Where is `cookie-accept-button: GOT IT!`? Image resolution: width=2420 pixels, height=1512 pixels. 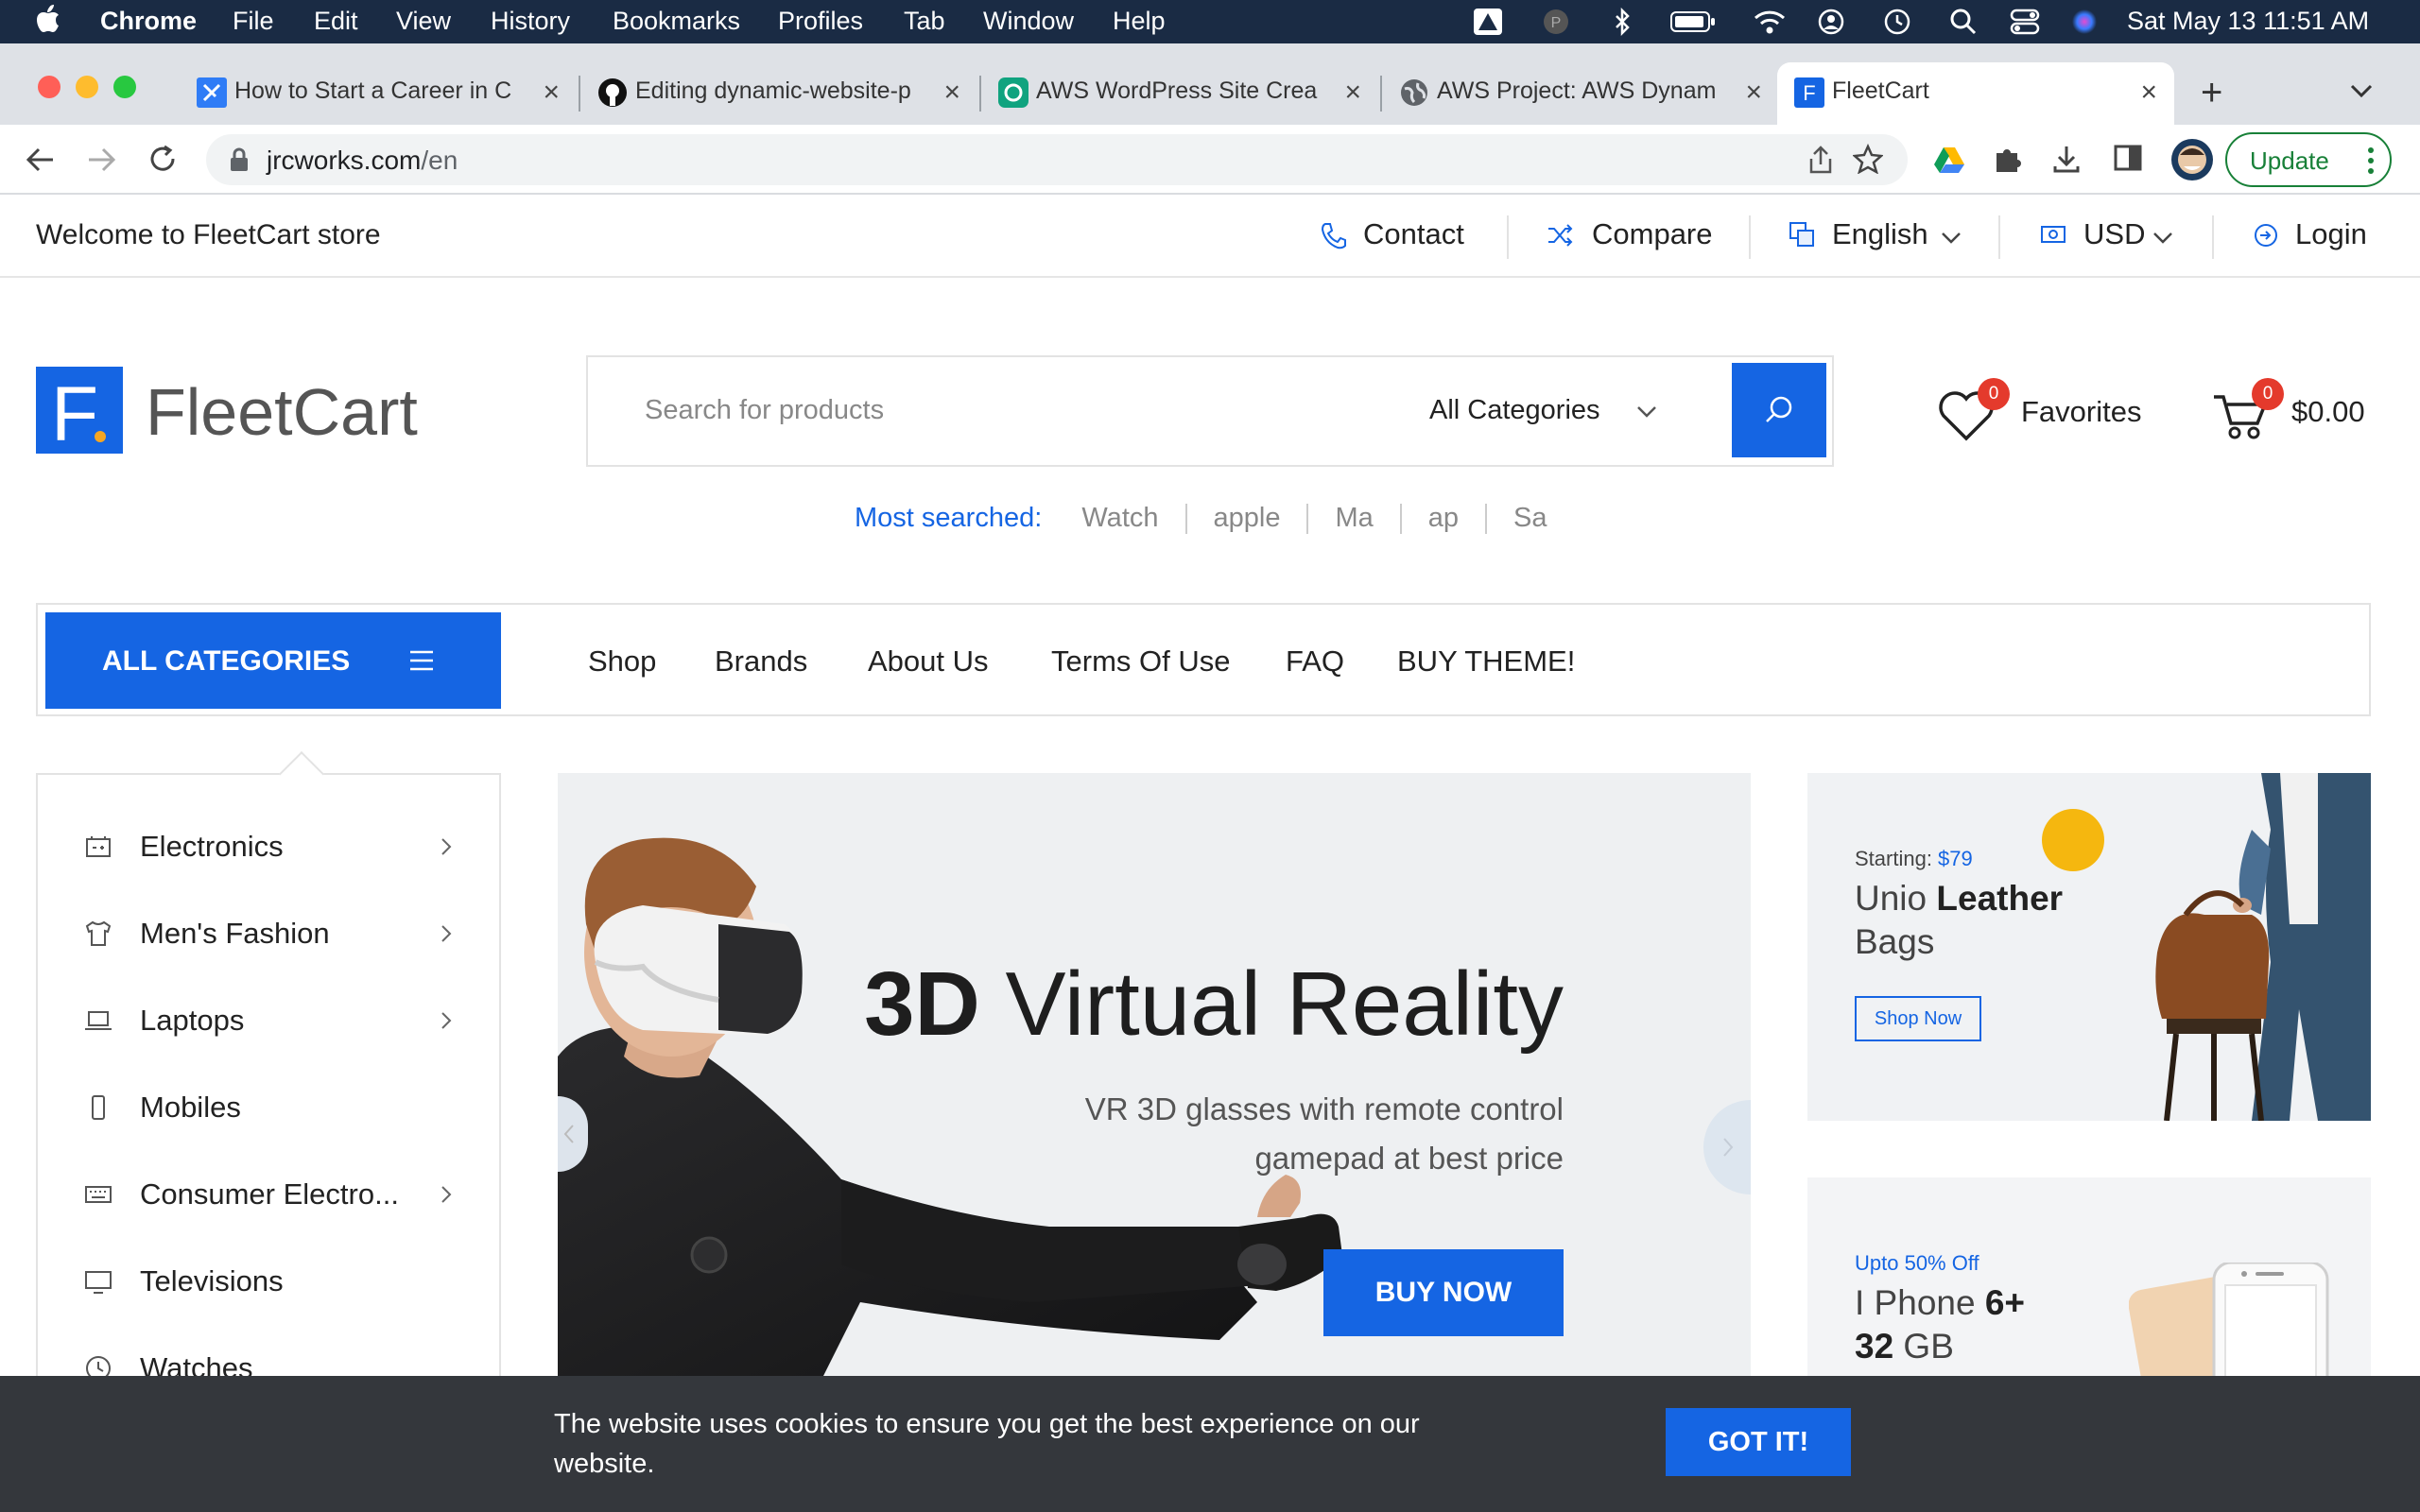
cookie-accept-button: GOT IT! is located at coordinates (1758, 1442).